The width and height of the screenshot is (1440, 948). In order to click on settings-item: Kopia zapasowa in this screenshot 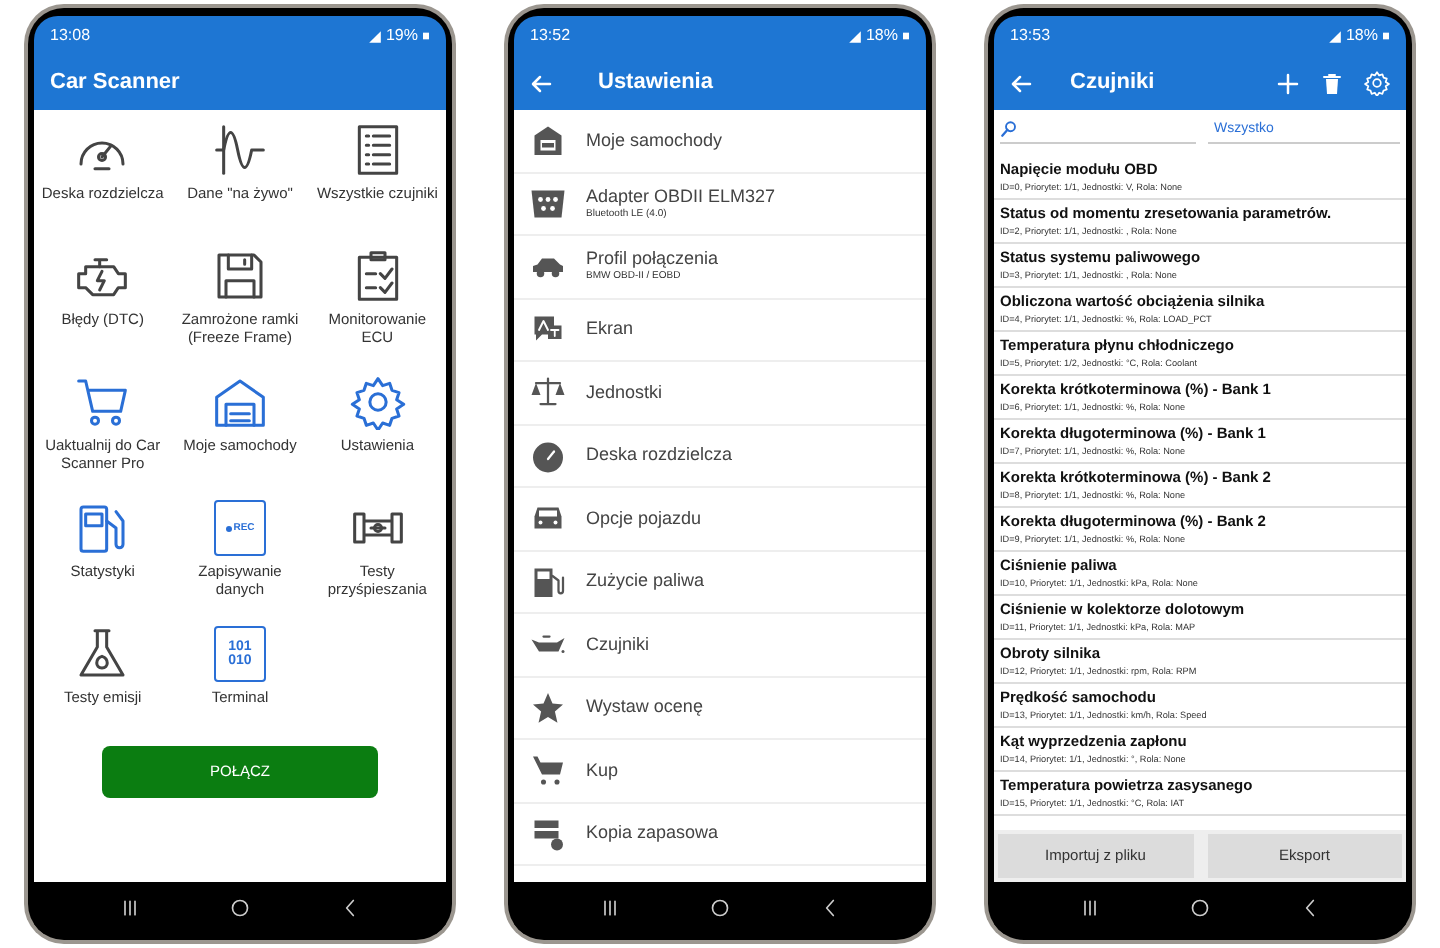, I will do `click(720, 834)`.